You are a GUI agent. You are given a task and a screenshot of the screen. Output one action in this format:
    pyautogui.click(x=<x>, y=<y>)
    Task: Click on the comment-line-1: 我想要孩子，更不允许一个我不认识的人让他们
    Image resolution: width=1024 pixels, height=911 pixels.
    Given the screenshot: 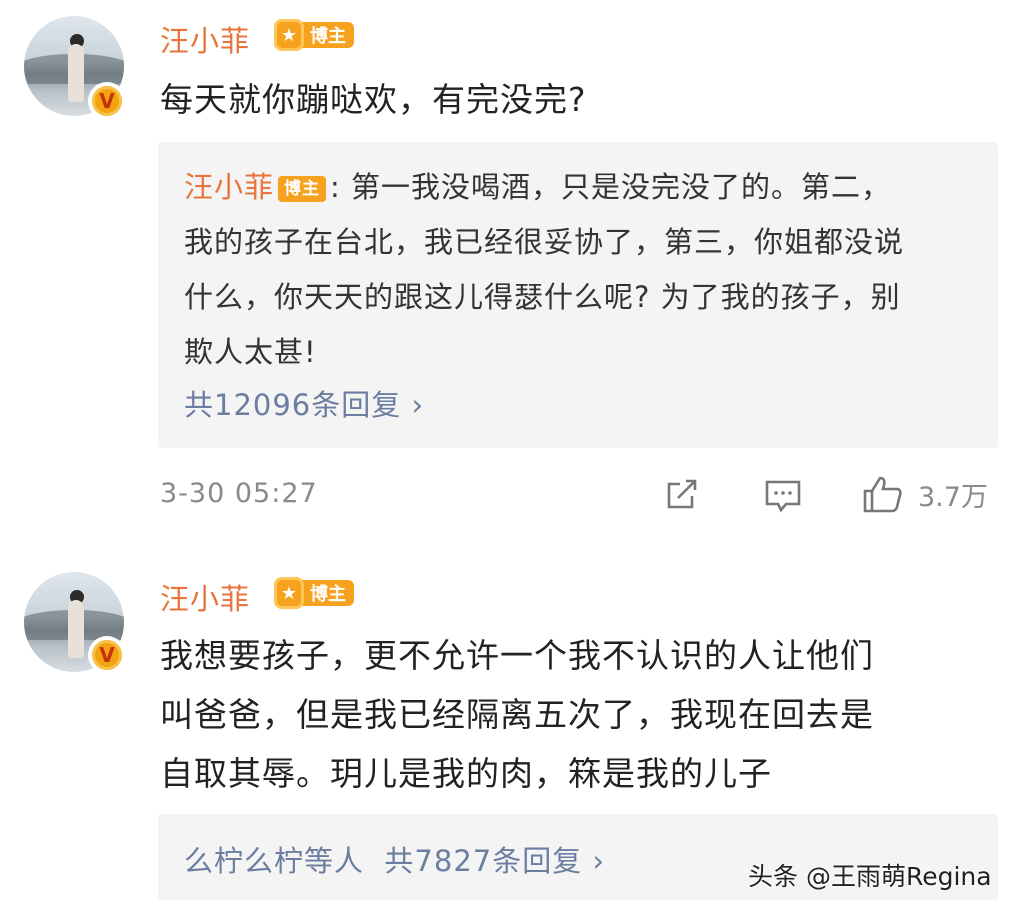 What is the action you would take?
    pyautogui.click(x=517, y=655)
    